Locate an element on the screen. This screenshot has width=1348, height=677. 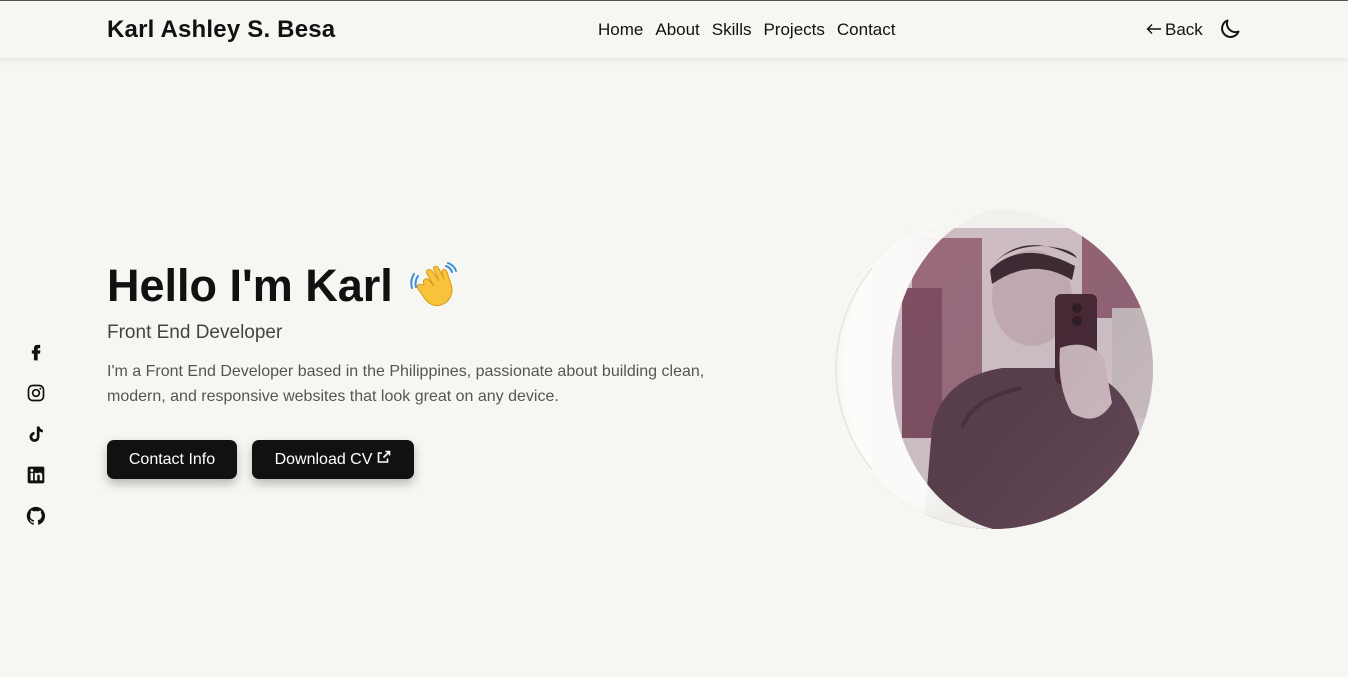
download-cv-button: Download CV is located at coordinates (333, 459).